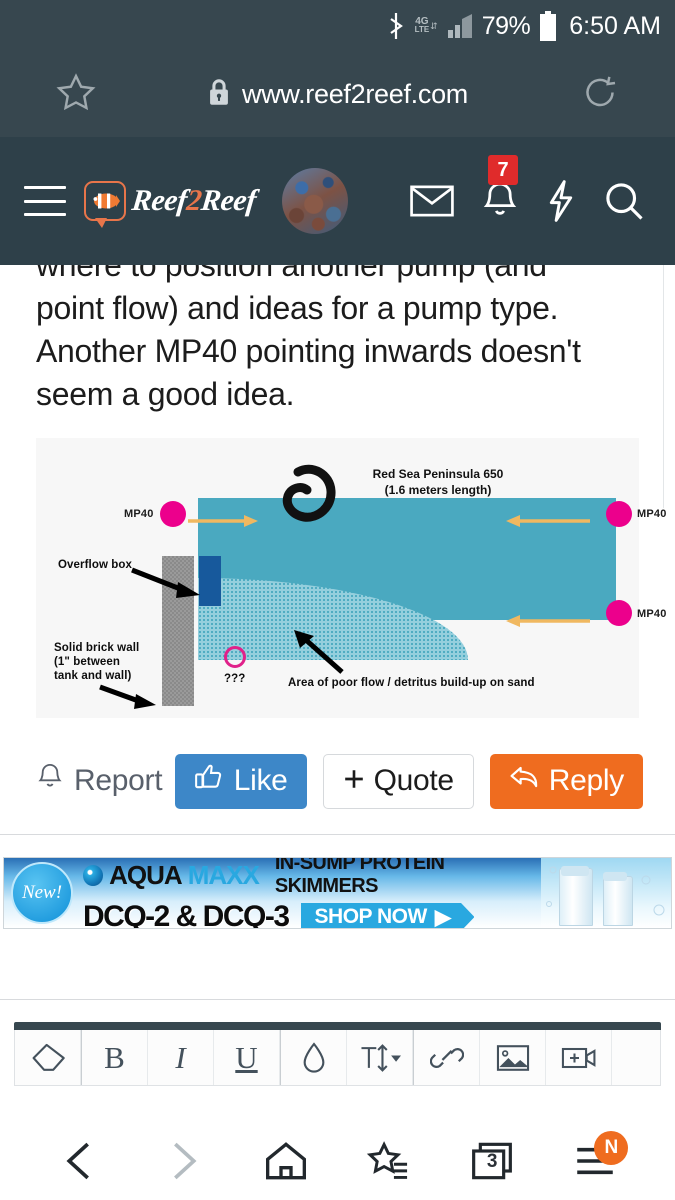  I want to click on lock-icon, so click(219, 94).